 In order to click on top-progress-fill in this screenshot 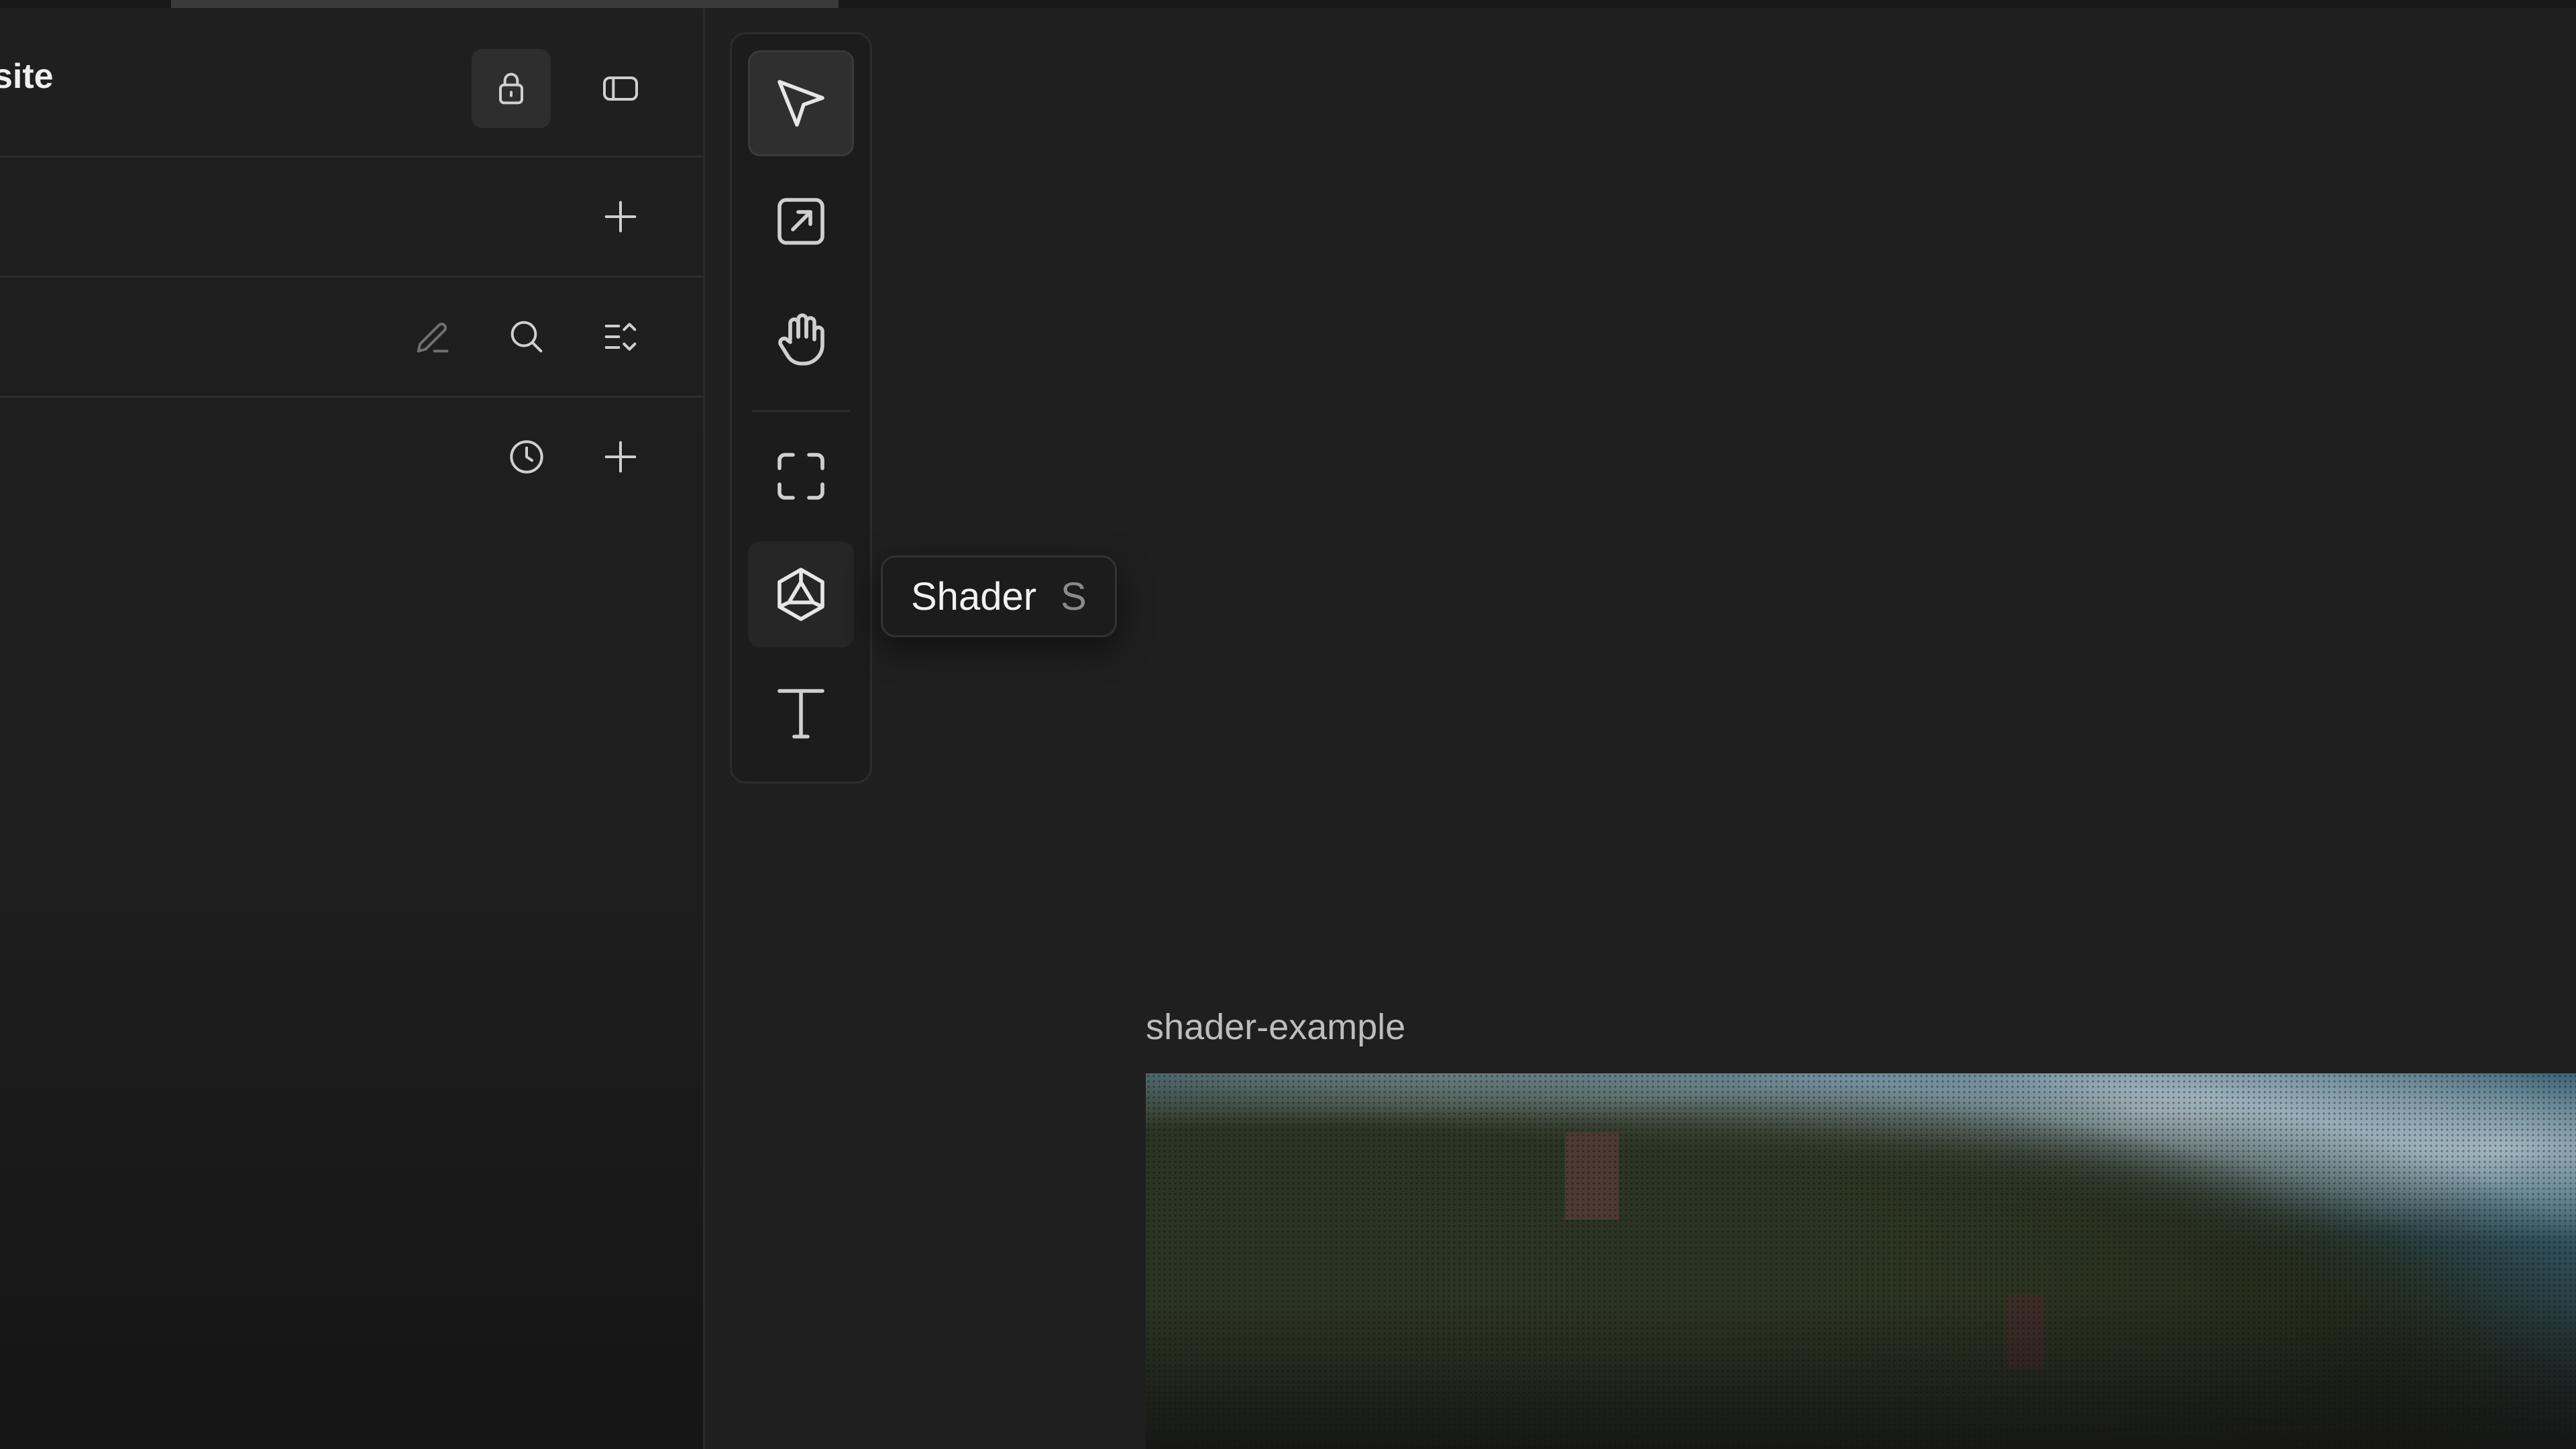, I will do `click(505, 4)`.